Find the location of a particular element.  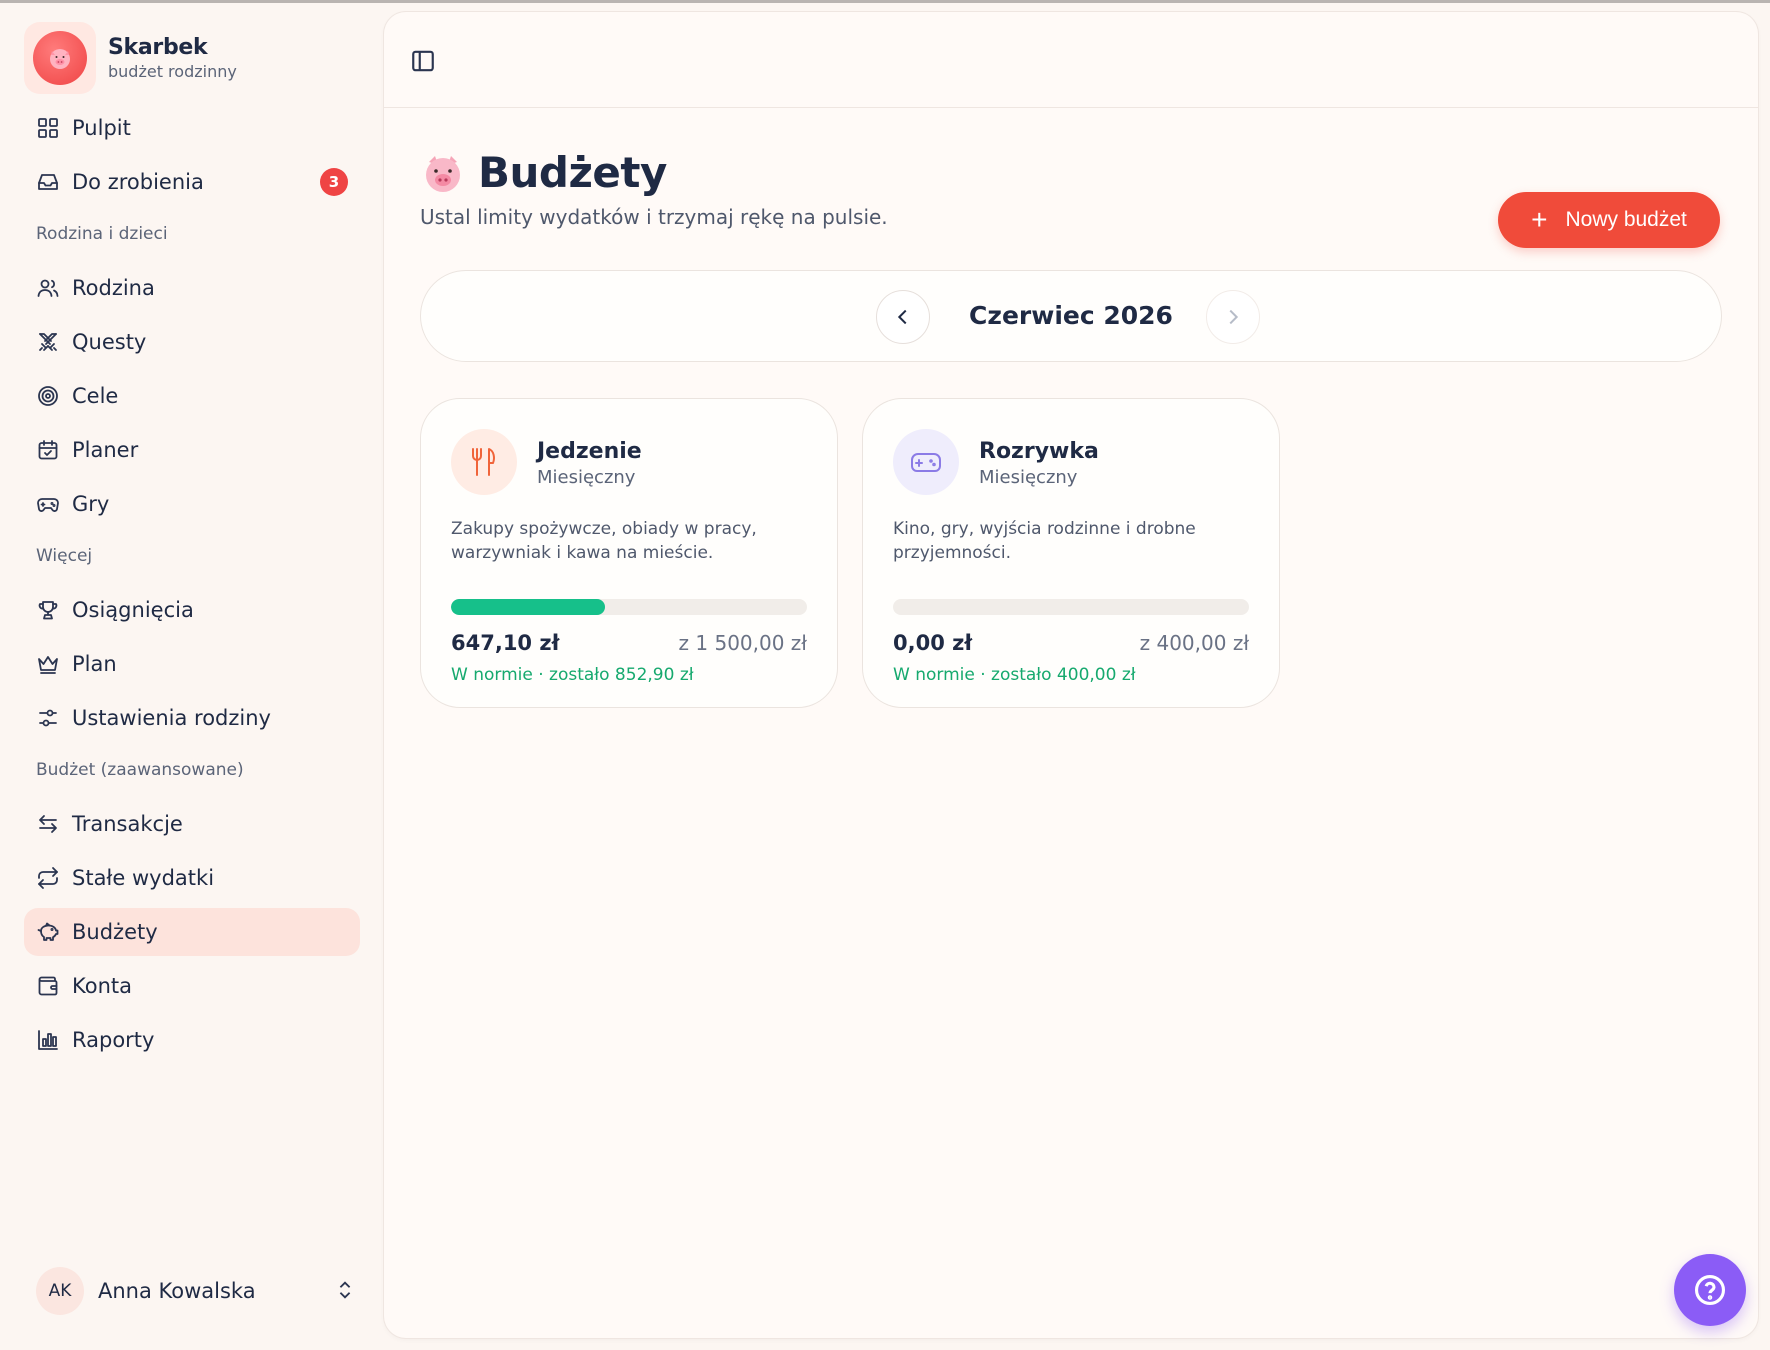

crown-icon is located at coordinates (48, 665).